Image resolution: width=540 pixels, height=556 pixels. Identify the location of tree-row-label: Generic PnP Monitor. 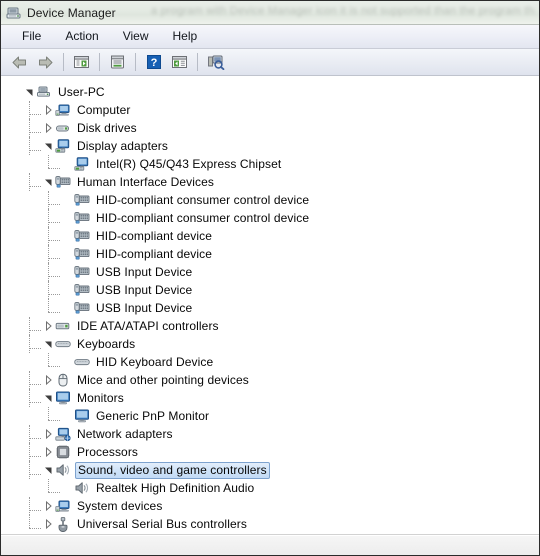
(153, 415).